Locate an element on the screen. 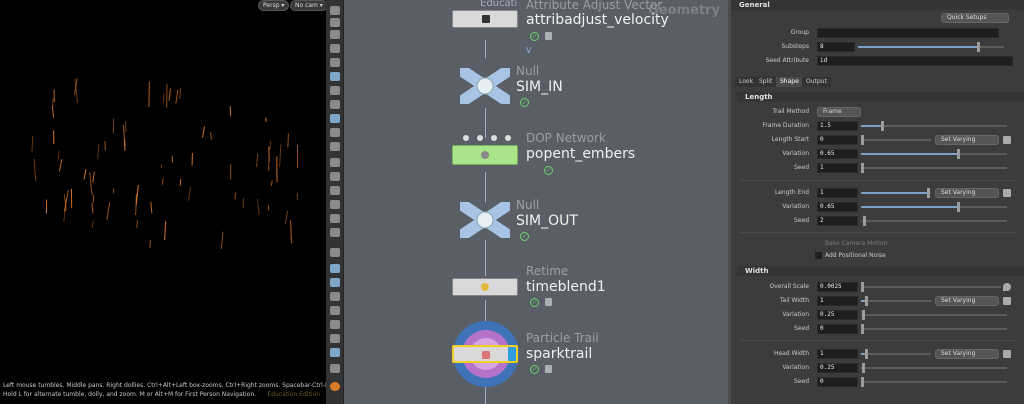 The width and height of the screenshot is (1024, 404). node-name-label: attribadjust_velocity is located at coordinates (597, 20).